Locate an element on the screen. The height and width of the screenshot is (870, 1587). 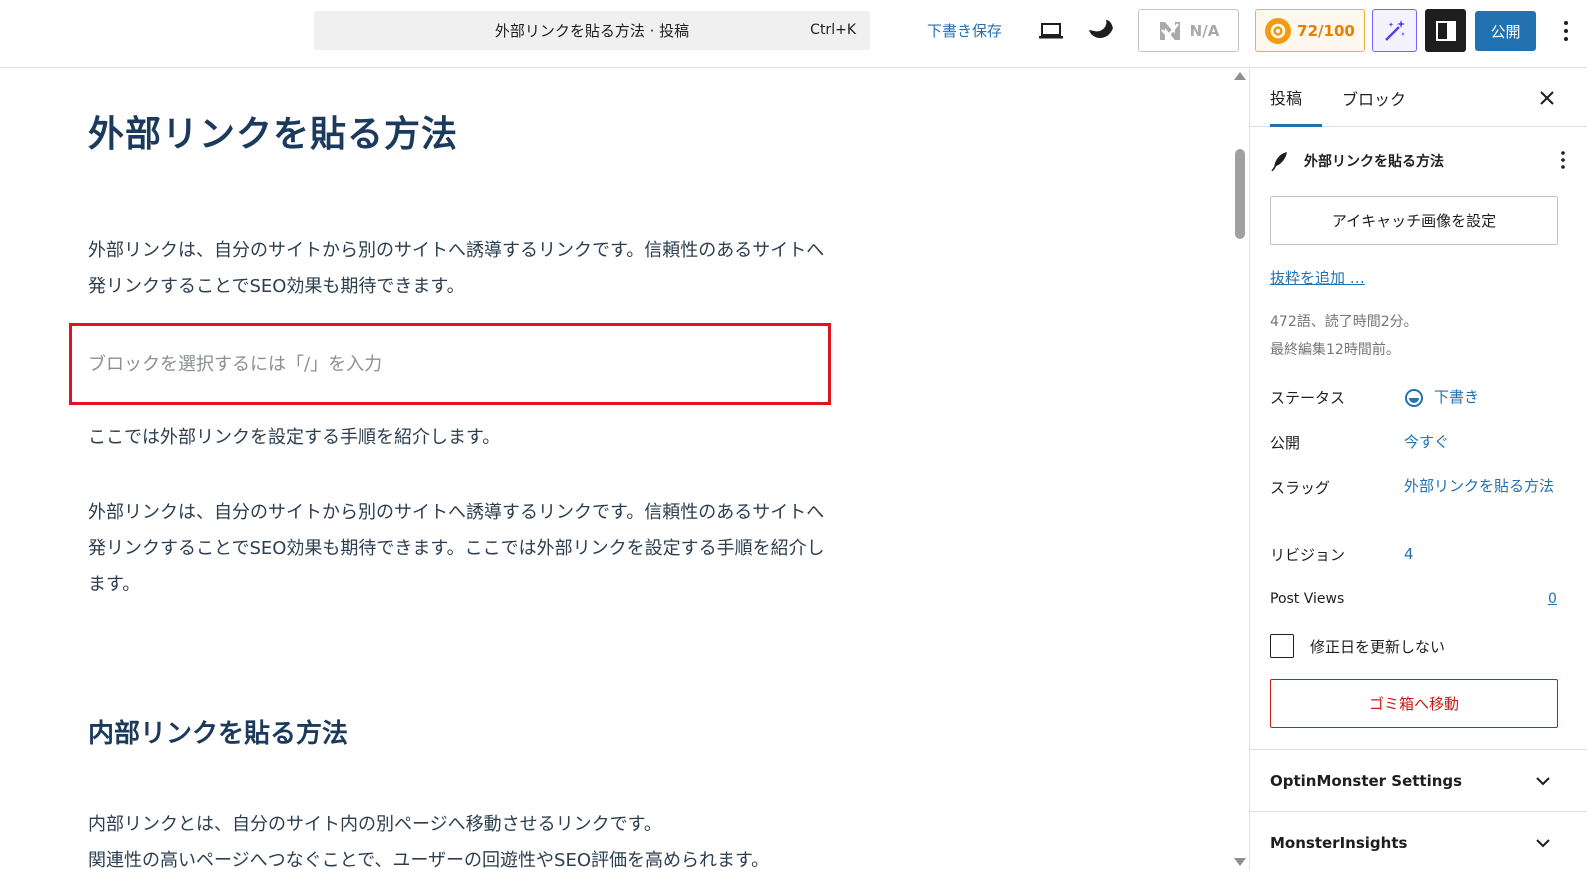
tab-post-label: 投稿 is located at coordinates (1286, 98).